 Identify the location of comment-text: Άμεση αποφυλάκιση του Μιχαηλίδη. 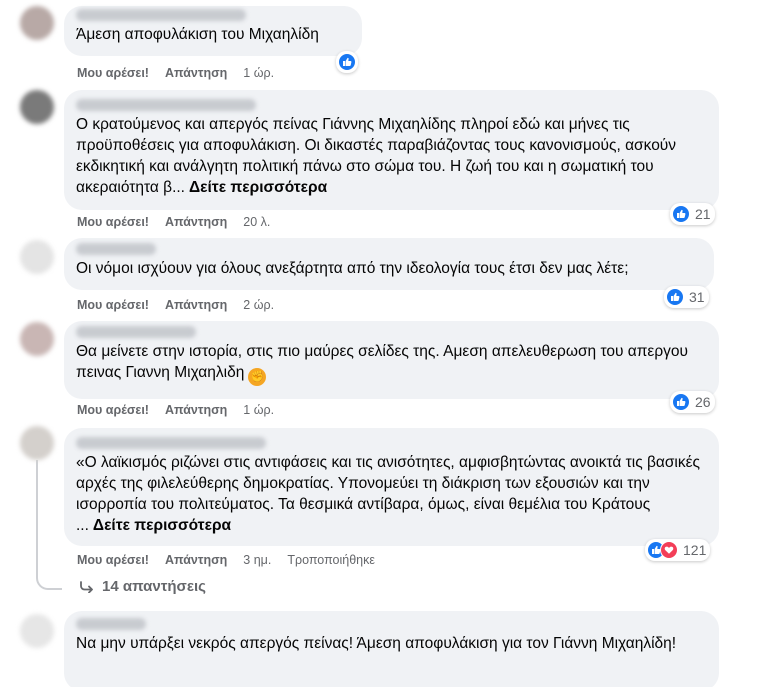
(197, 34).